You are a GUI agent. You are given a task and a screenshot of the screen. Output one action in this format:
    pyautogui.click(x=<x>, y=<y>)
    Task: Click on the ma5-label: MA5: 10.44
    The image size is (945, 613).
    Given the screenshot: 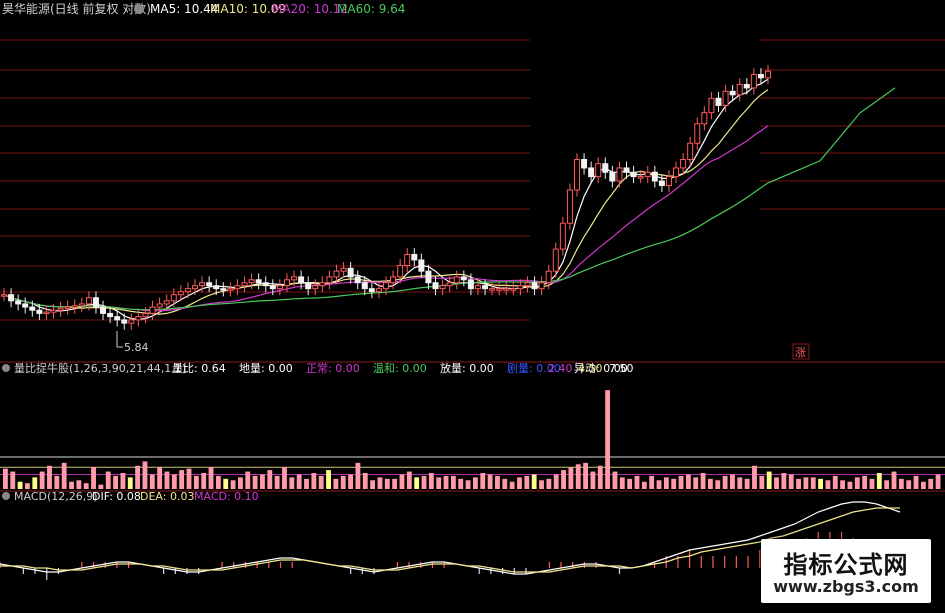 What is the action you would take?
    pyautogui.click(x=184, y=9)
    